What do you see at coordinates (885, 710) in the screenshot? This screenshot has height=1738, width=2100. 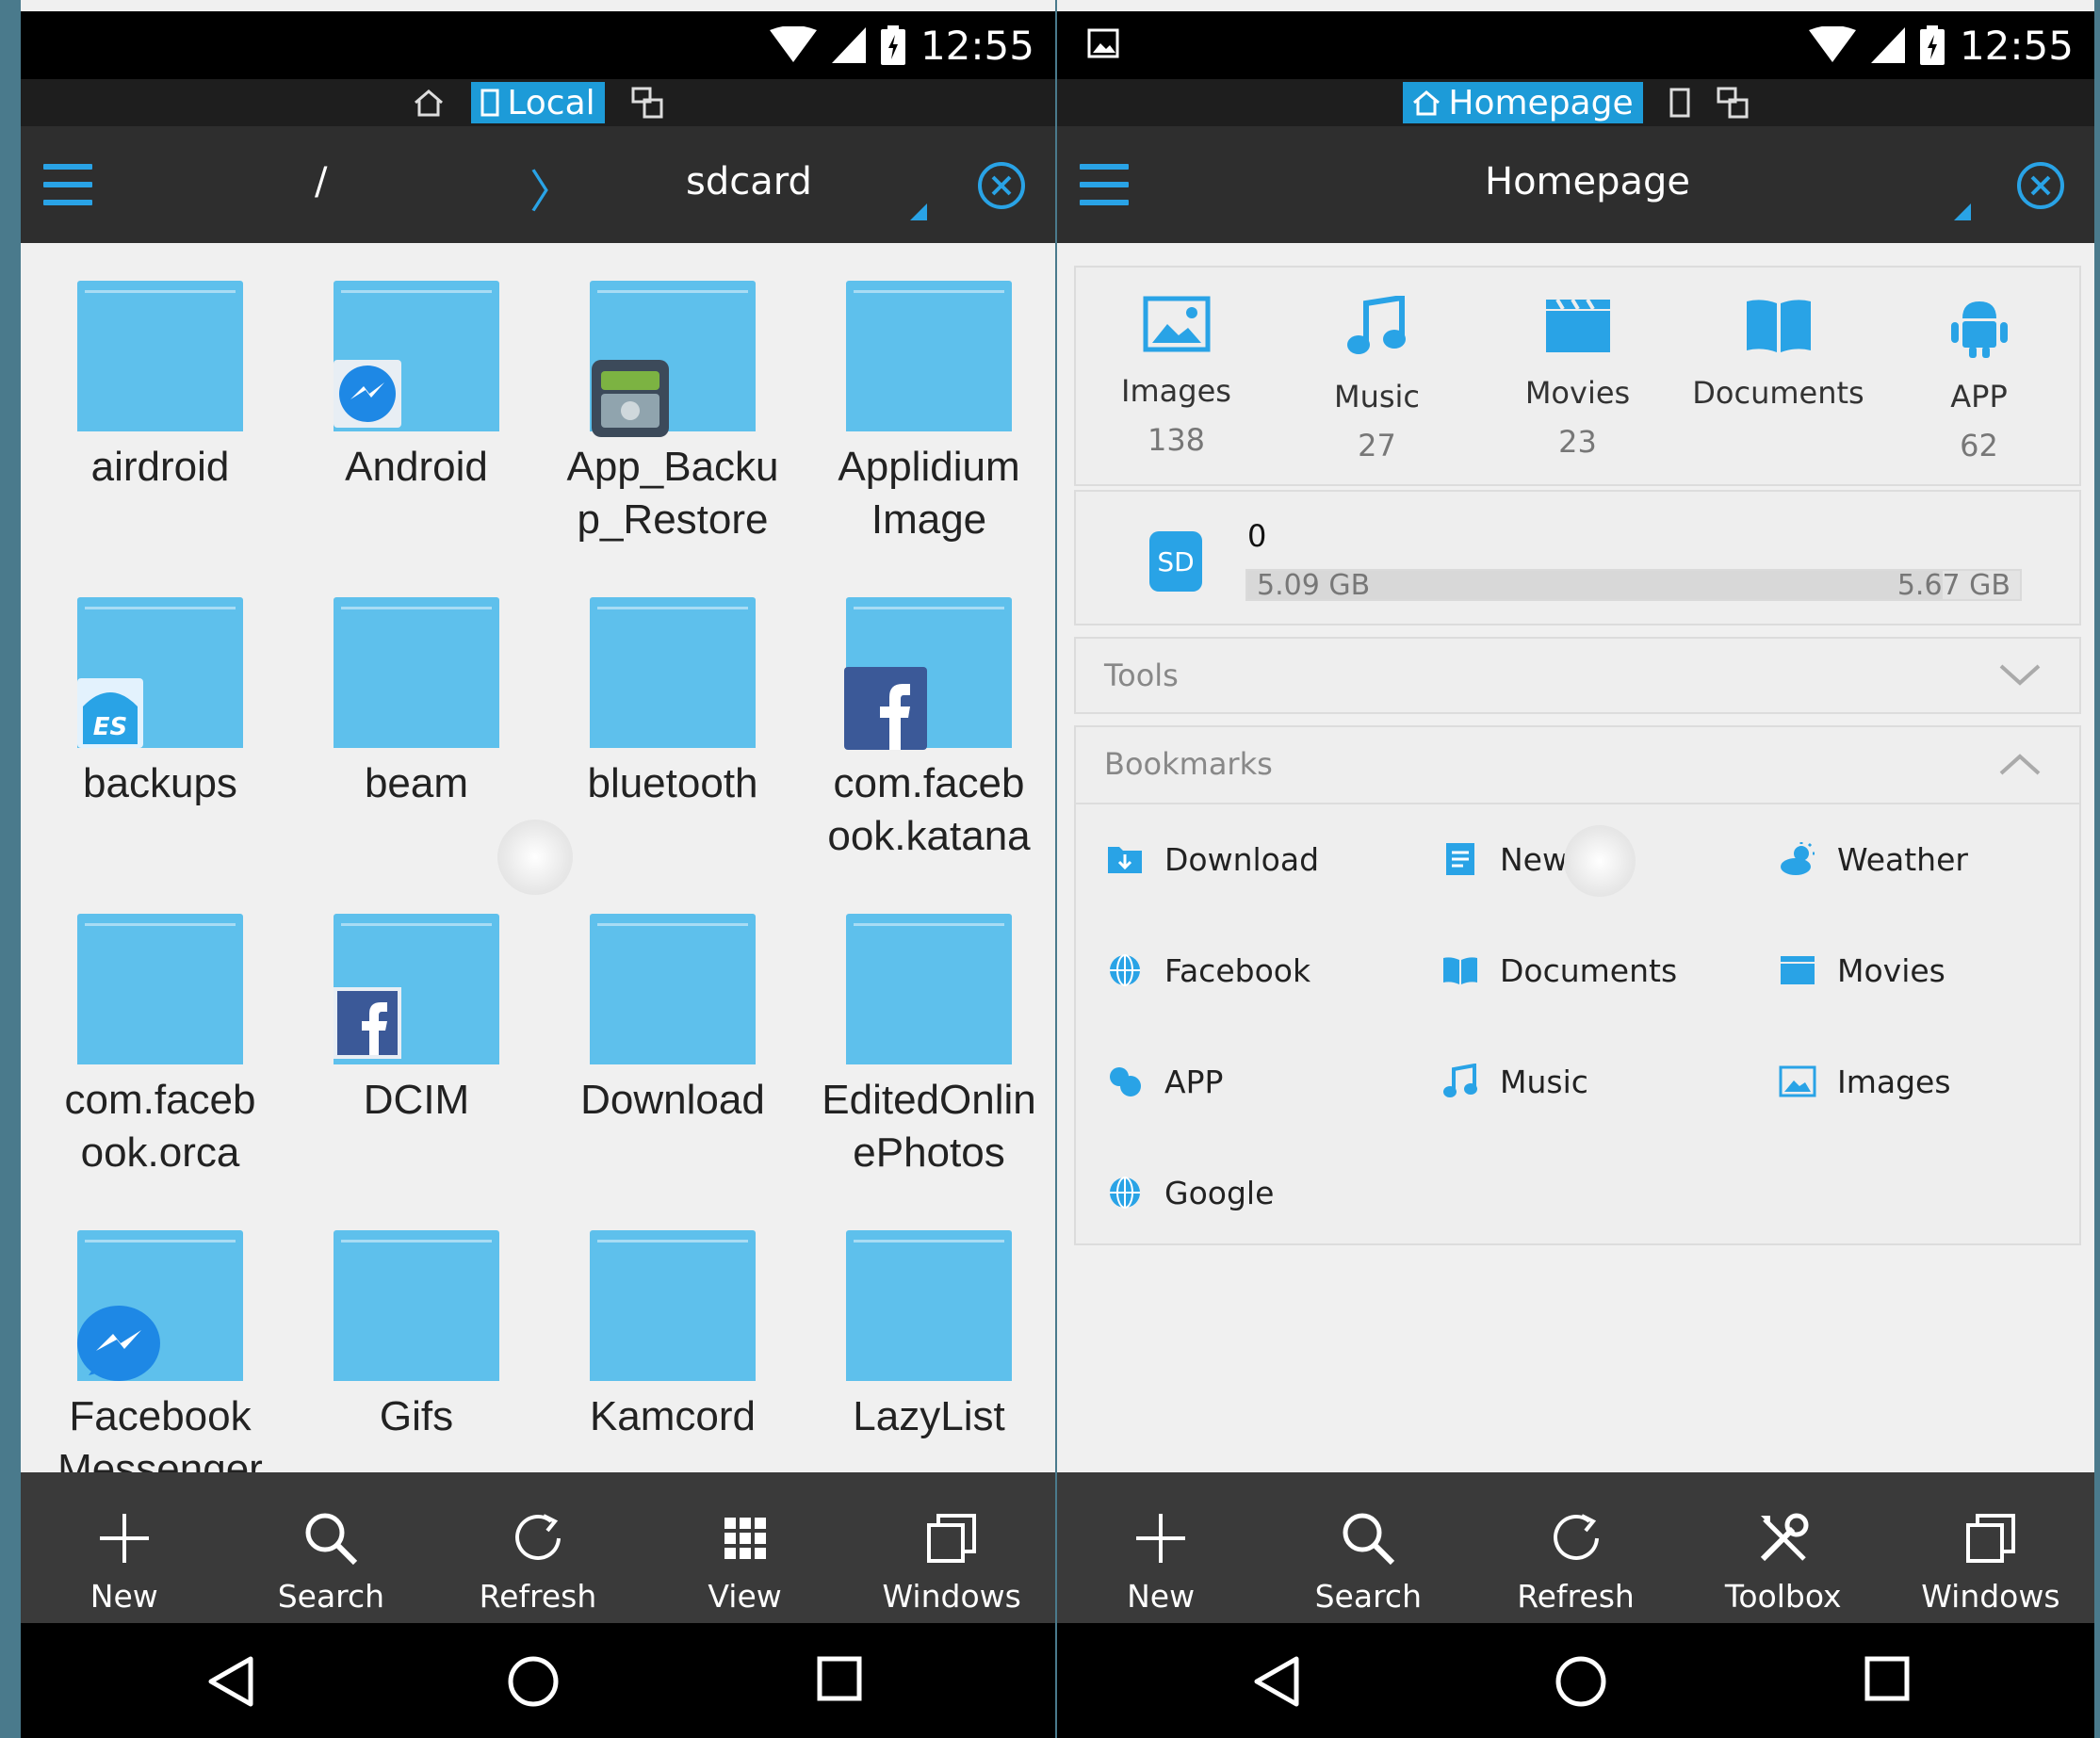 I see `facebook-icon` at bounding box center [885, 710].